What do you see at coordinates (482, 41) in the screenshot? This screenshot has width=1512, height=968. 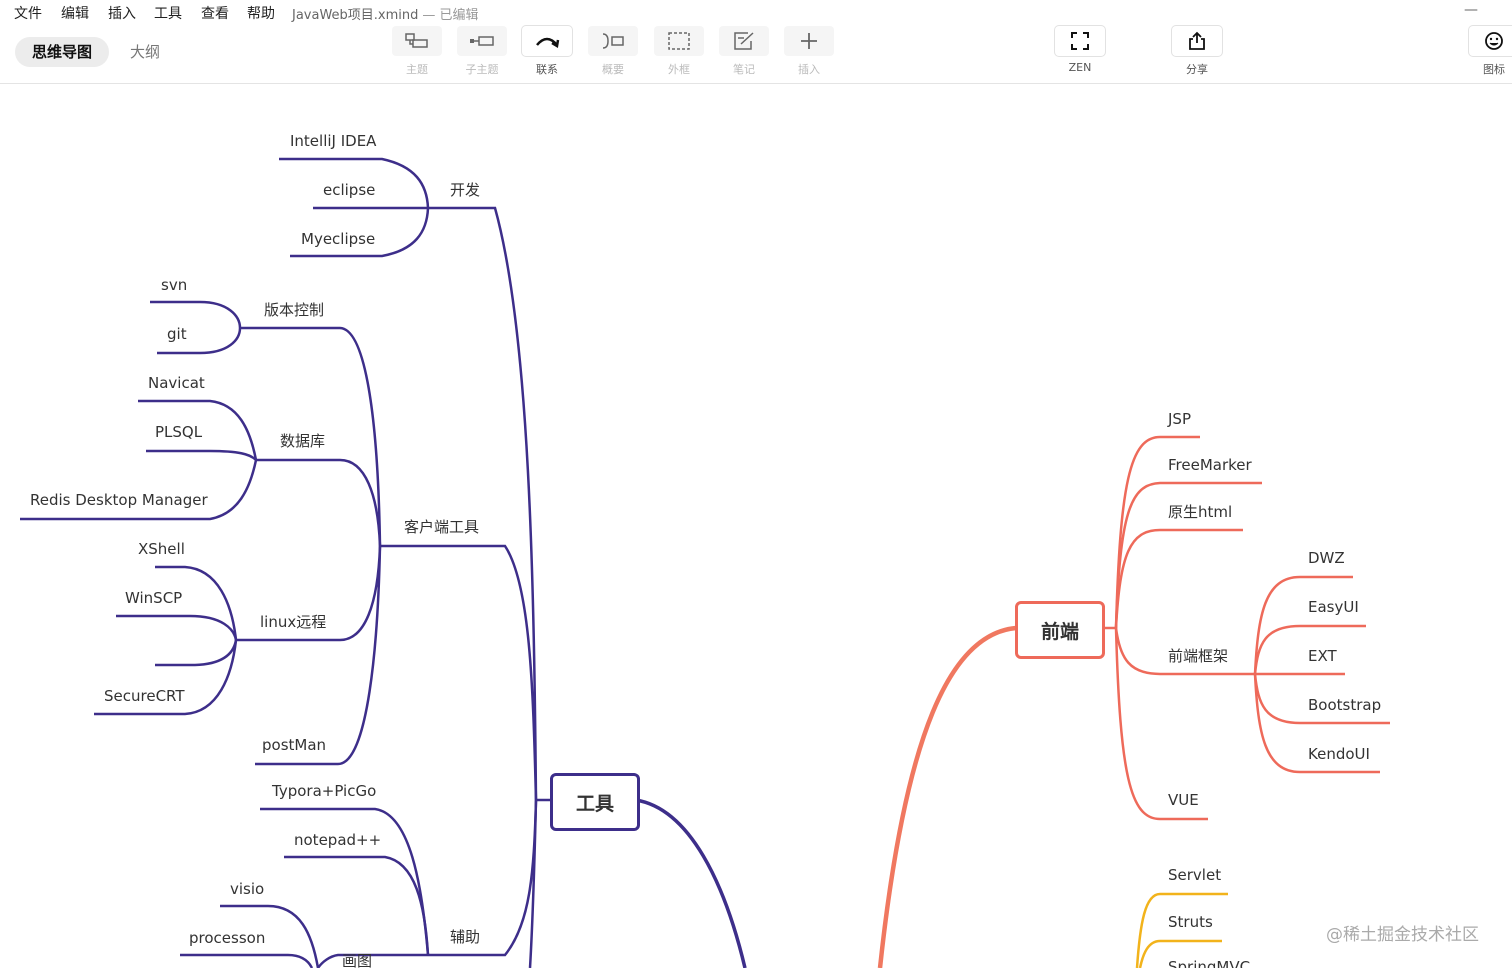 I see `subtopic-icon` at bounding box center [482, 41].